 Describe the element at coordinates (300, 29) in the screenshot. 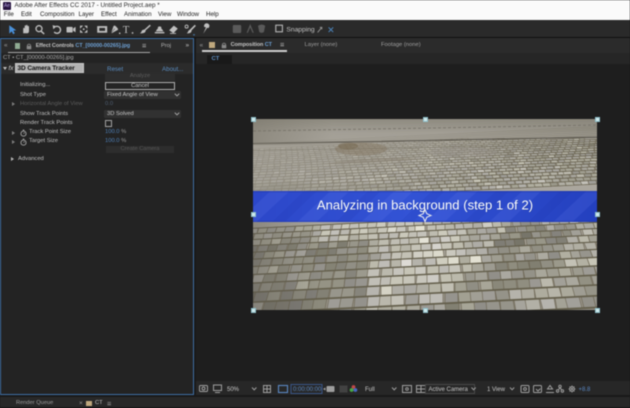

I see `svg-text: Snapping` at that location.